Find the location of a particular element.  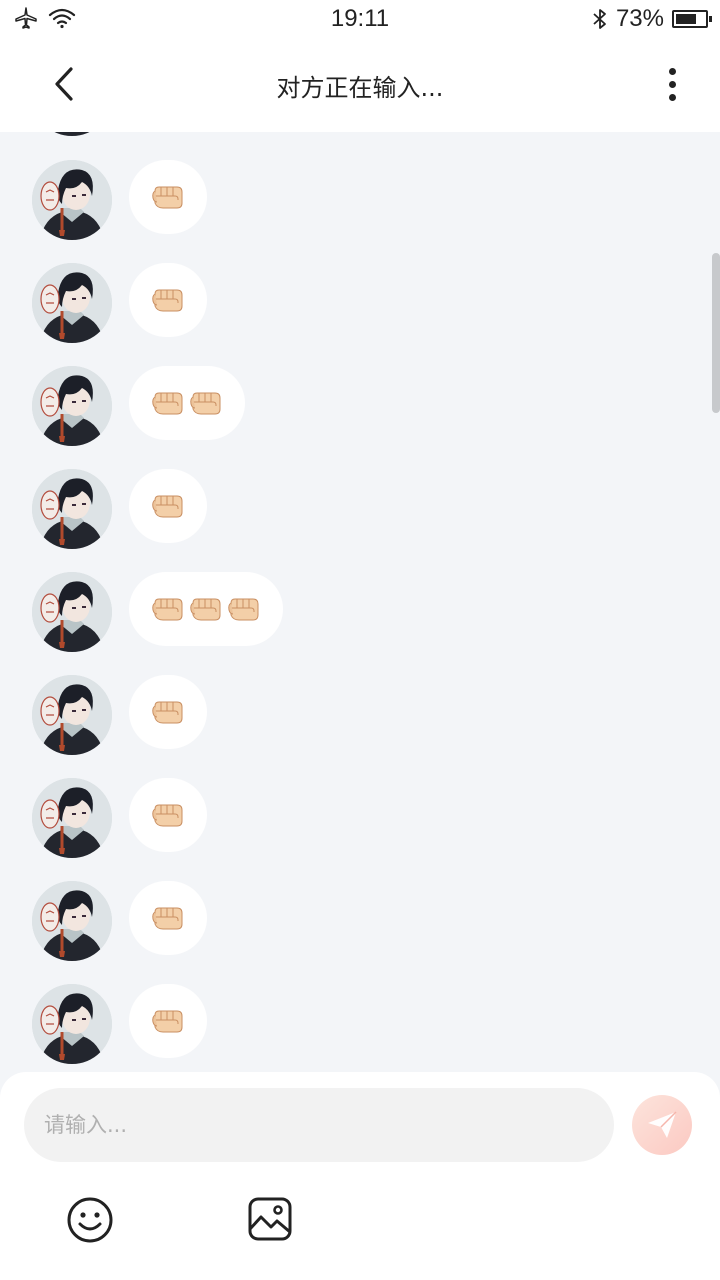

status-bar: 19:11 73% is located at coordinates (360, 19).